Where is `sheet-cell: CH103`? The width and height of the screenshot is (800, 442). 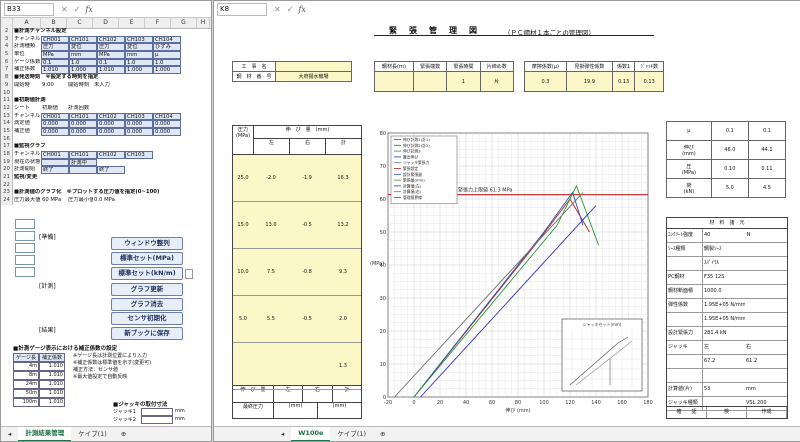 sheet-cell: CH103 is located at coordinates (139, 155).